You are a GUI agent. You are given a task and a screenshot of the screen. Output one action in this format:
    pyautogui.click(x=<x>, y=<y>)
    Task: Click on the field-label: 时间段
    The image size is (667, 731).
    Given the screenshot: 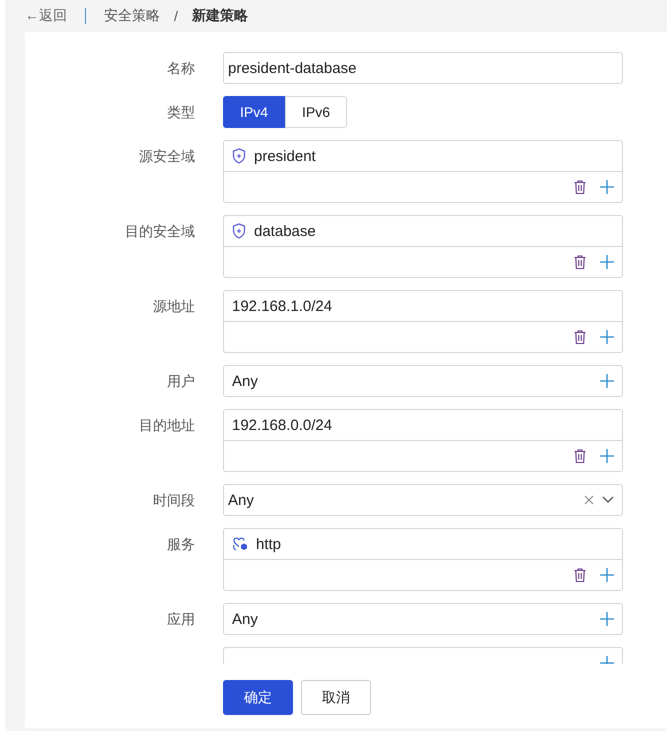 What is the action you would take?
    pyautogui.click(x=173, y=500)
    